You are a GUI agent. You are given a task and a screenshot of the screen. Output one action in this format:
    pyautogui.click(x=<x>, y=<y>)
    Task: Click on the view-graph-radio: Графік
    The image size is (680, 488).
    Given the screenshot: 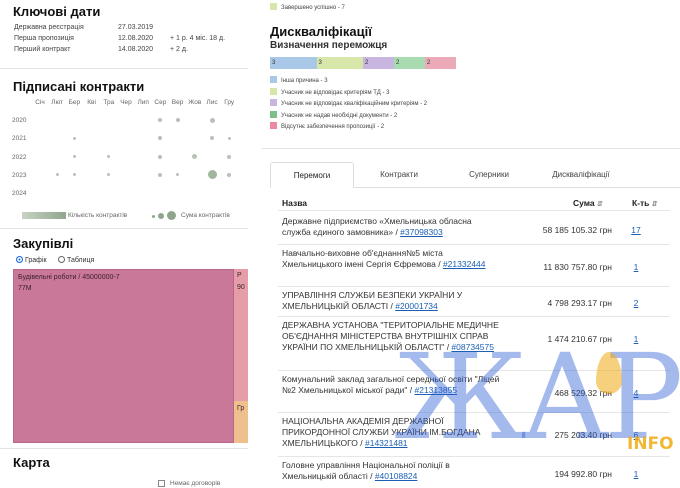 What is the action you would take?
    pyautogui.click(x=31, y=260)
    